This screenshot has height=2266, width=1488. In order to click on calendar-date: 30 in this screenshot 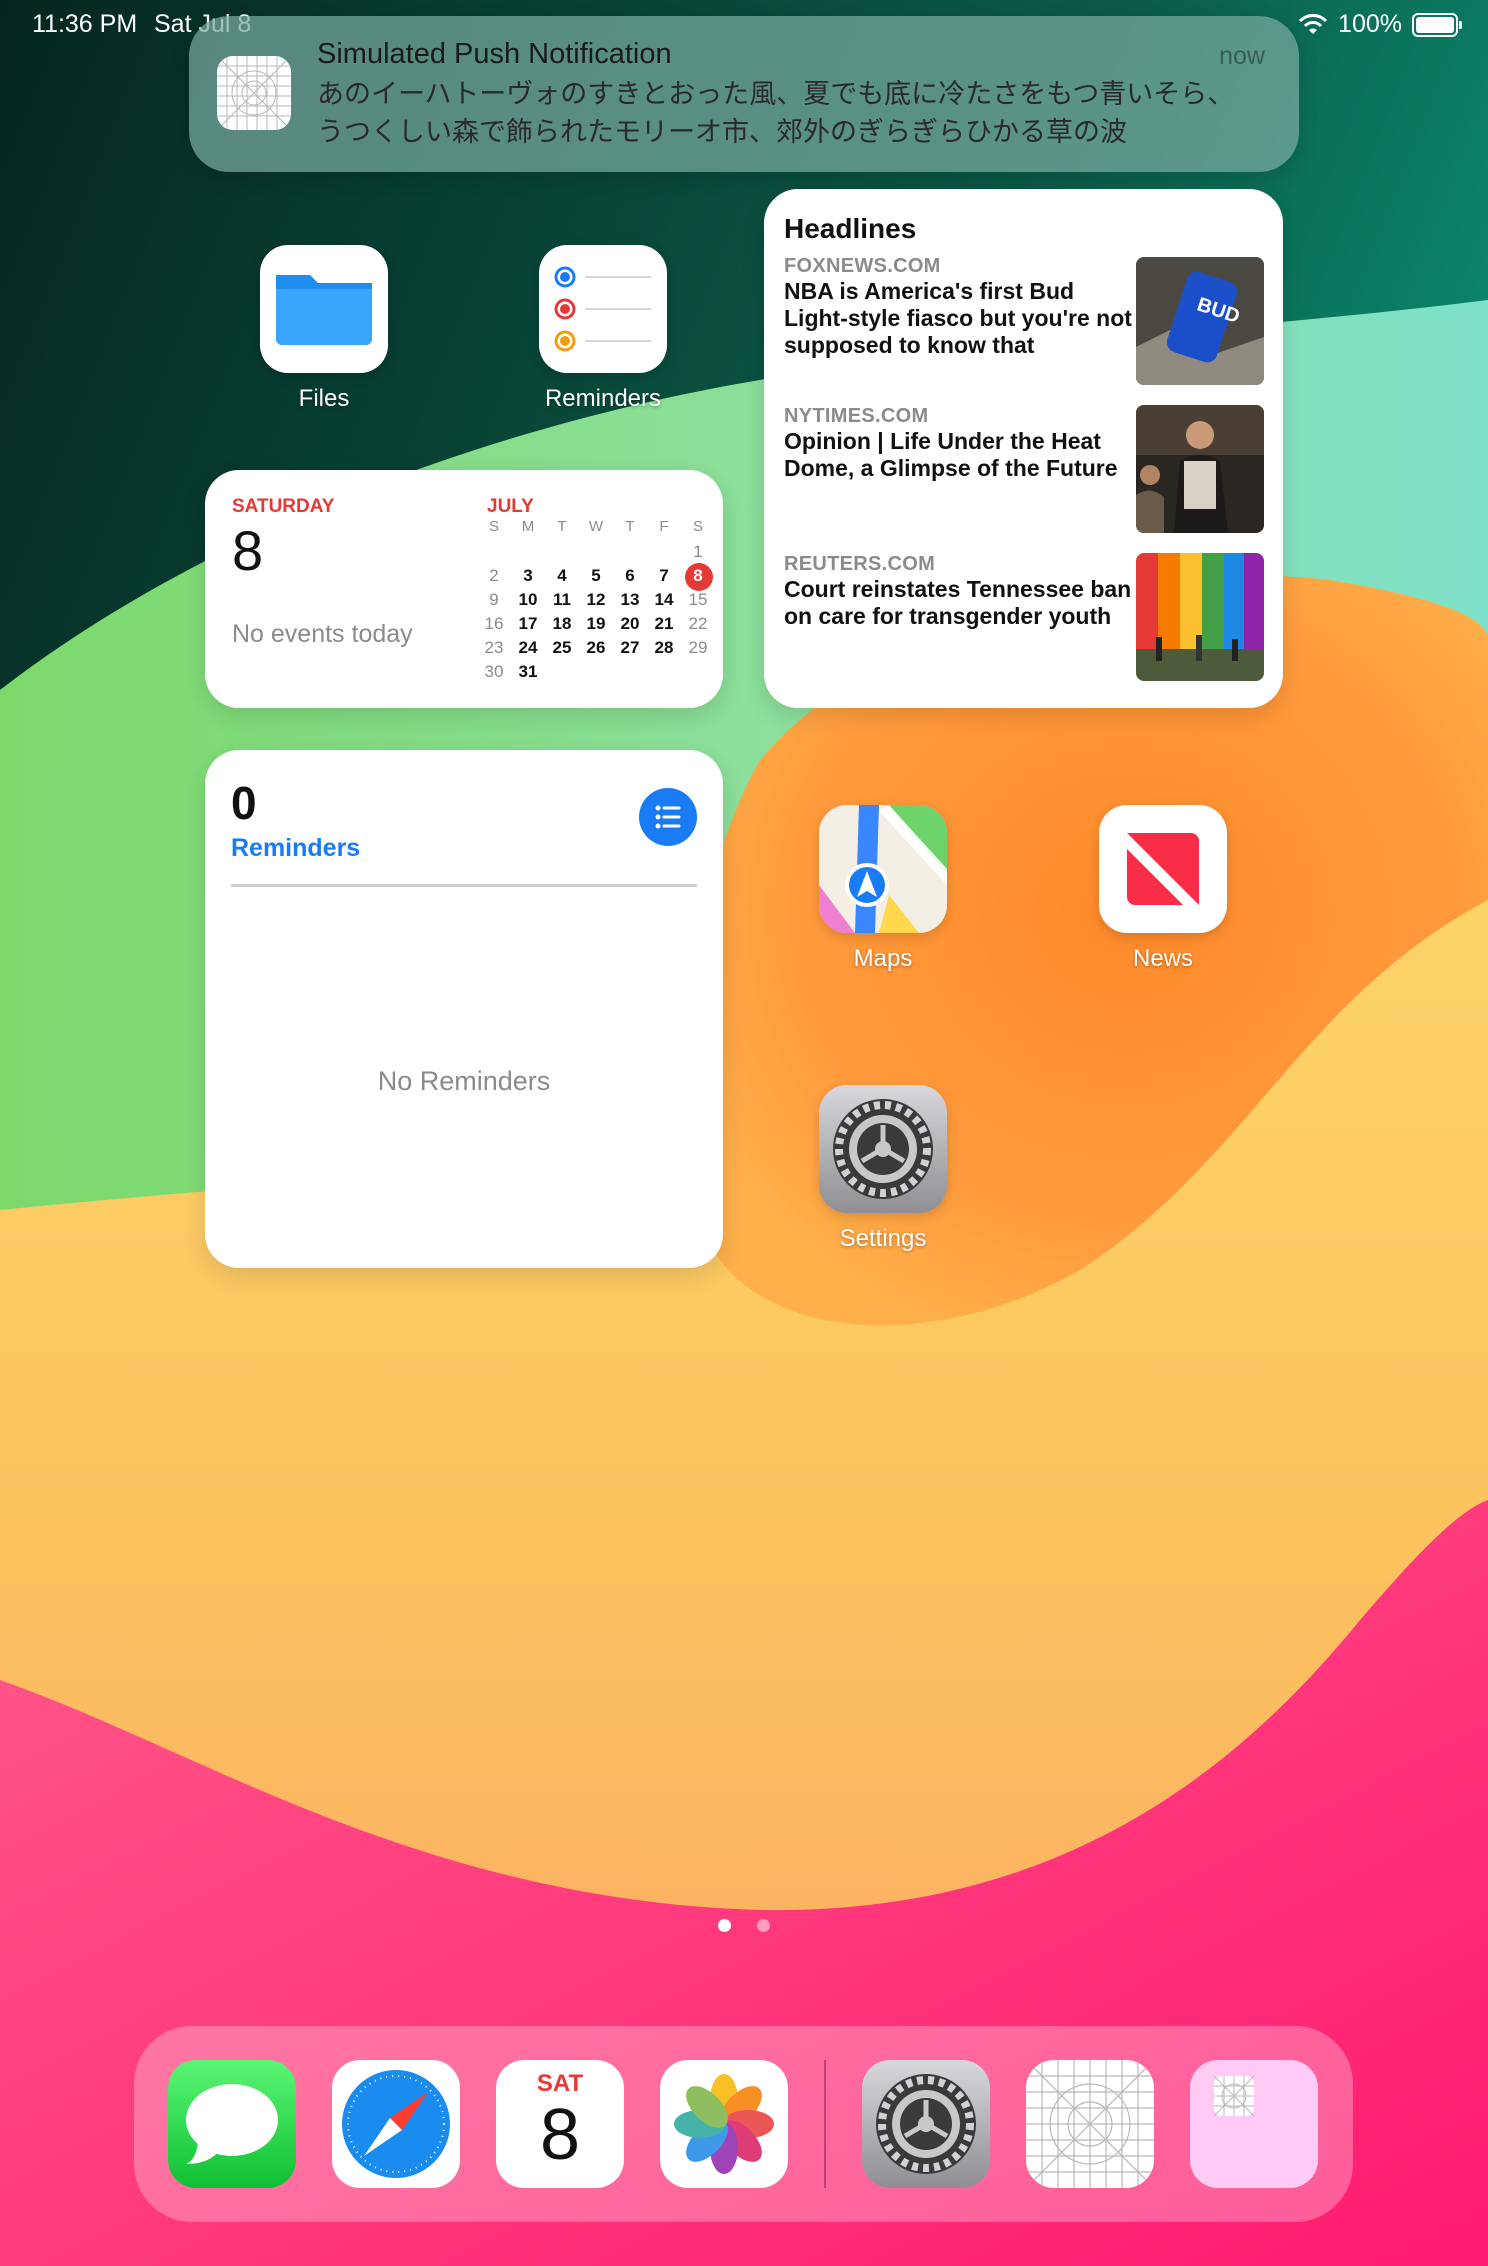, I will do `click(494, 671)`.